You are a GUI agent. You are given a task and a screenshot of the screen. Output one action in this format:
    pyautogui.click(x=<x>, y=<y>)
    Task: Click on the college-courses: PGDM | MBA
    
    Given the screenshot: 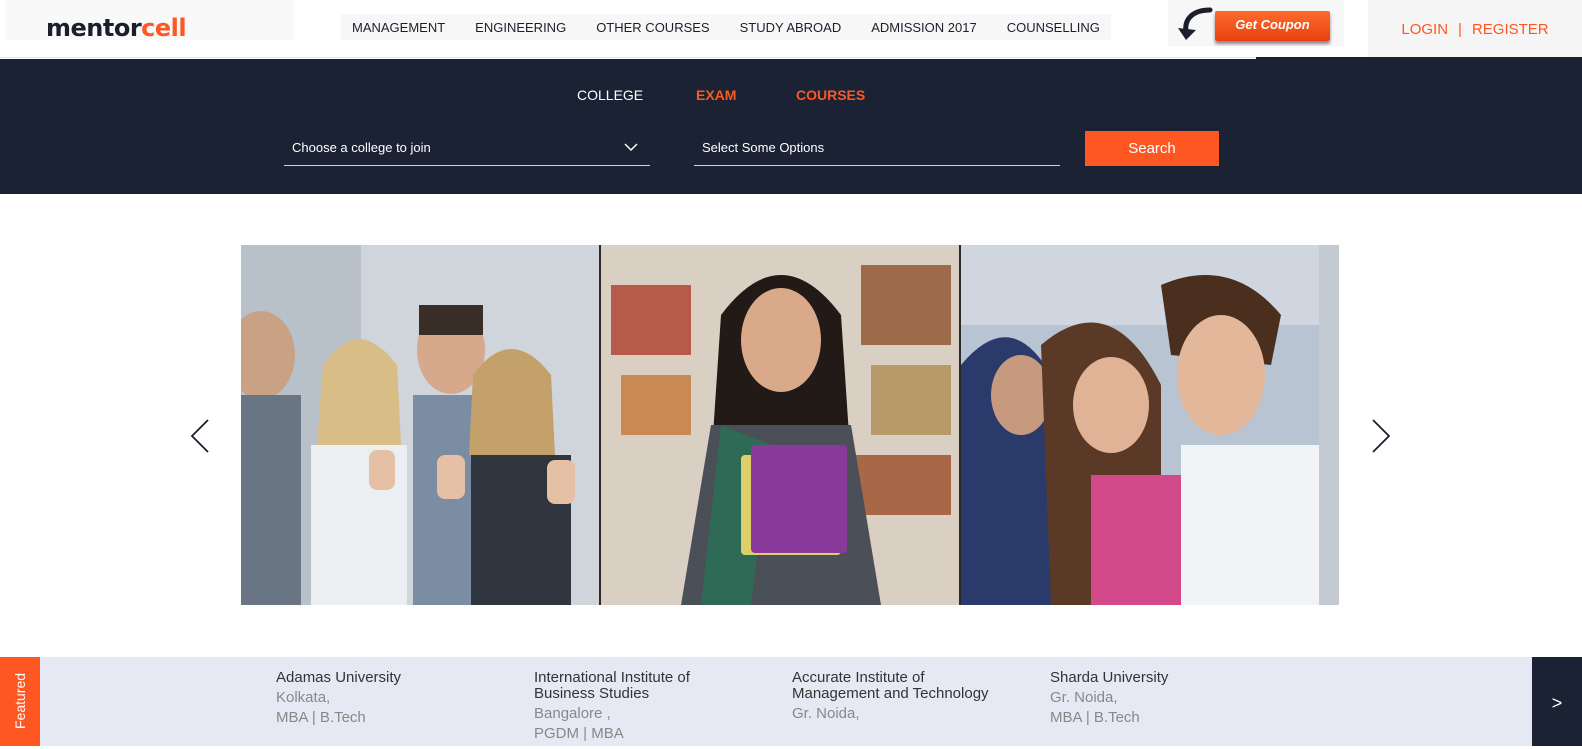 What is the action you would take?
    pyautogui.click(x=579, y=733)
    